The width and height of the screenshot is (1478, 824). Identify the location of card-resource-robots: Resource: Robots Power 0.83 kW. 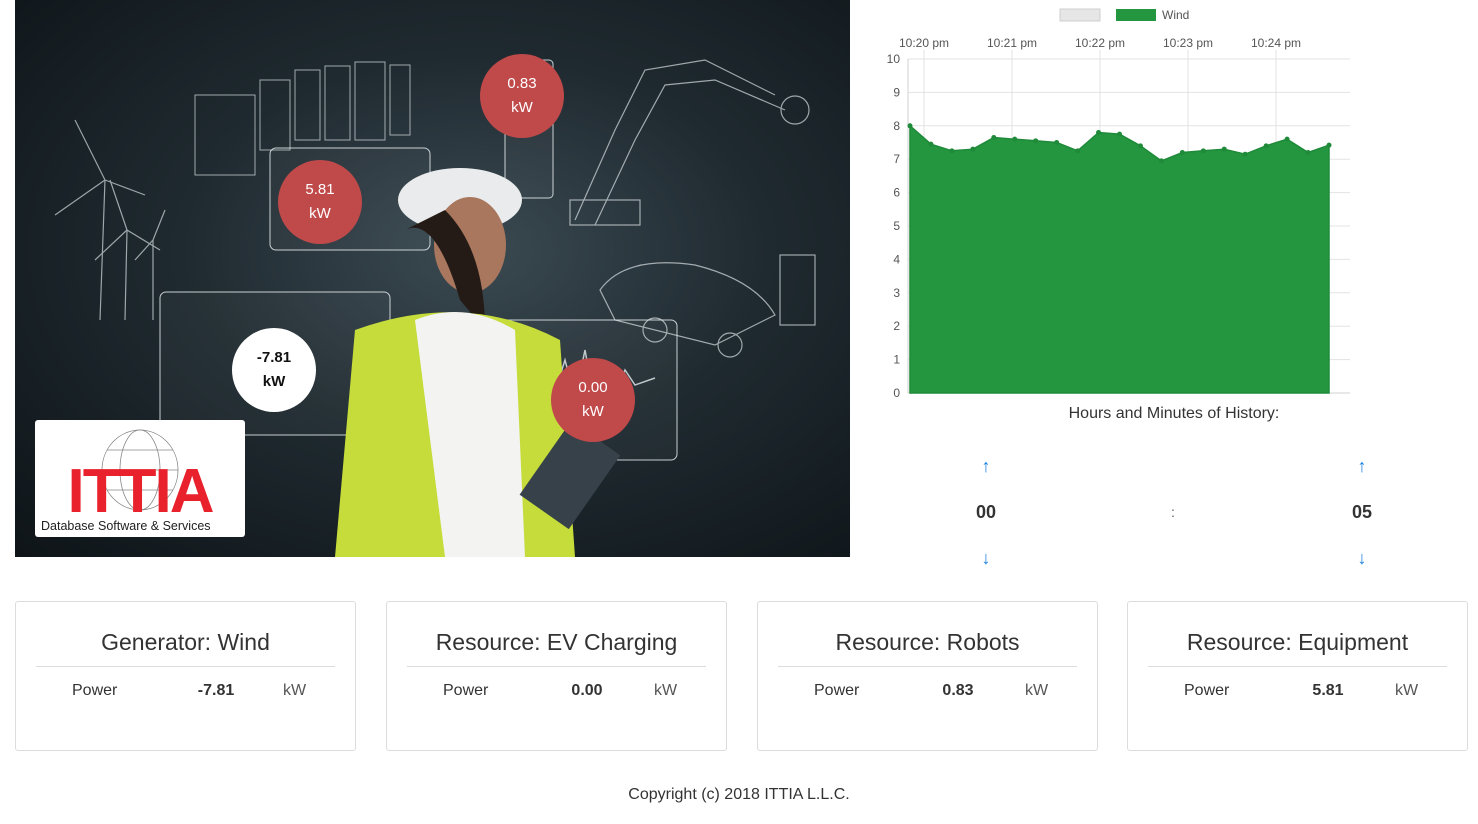
(927, 676).